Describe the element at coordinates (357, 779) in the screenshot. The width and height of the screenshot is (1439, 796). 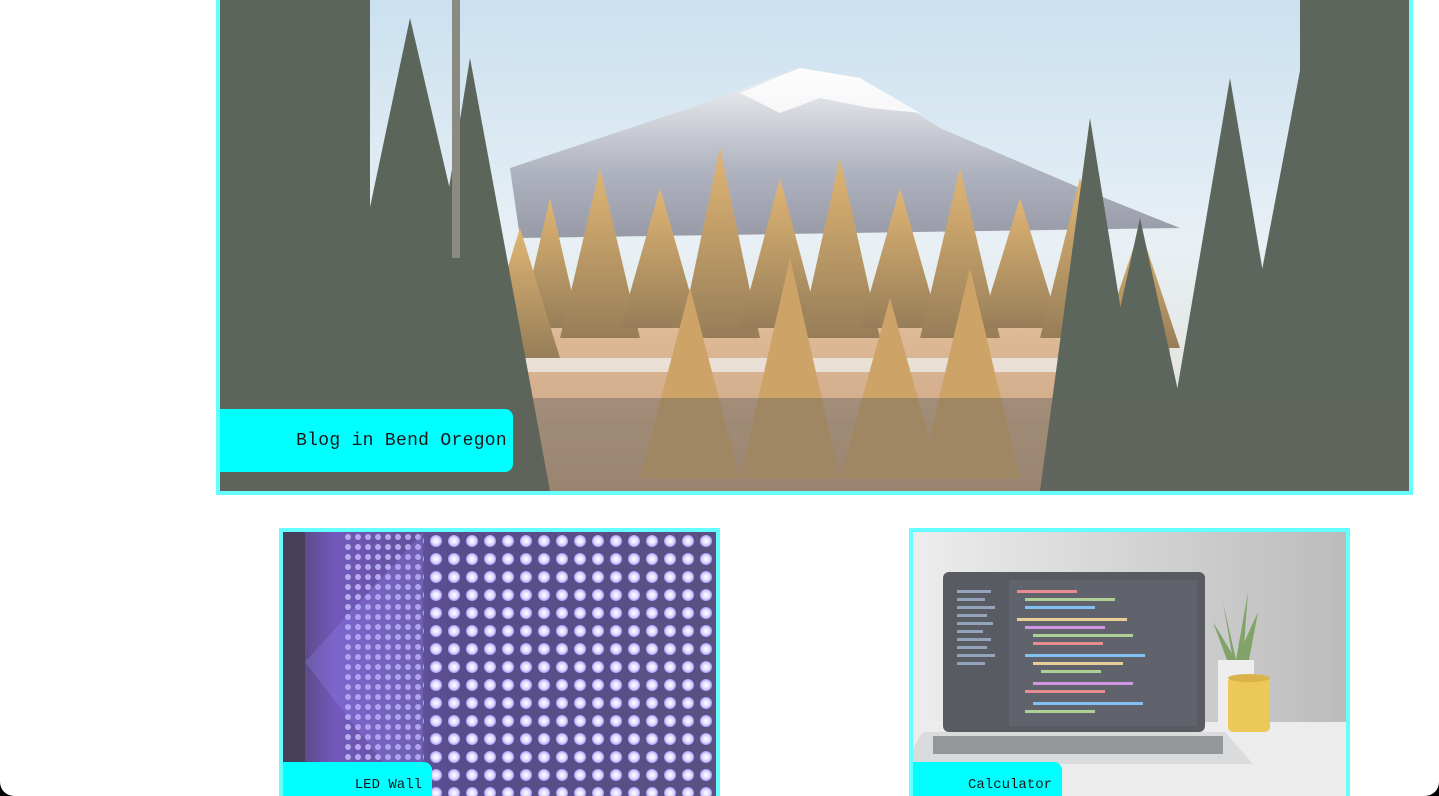
I see `project-label-led-wall: LED Wall` at that location.